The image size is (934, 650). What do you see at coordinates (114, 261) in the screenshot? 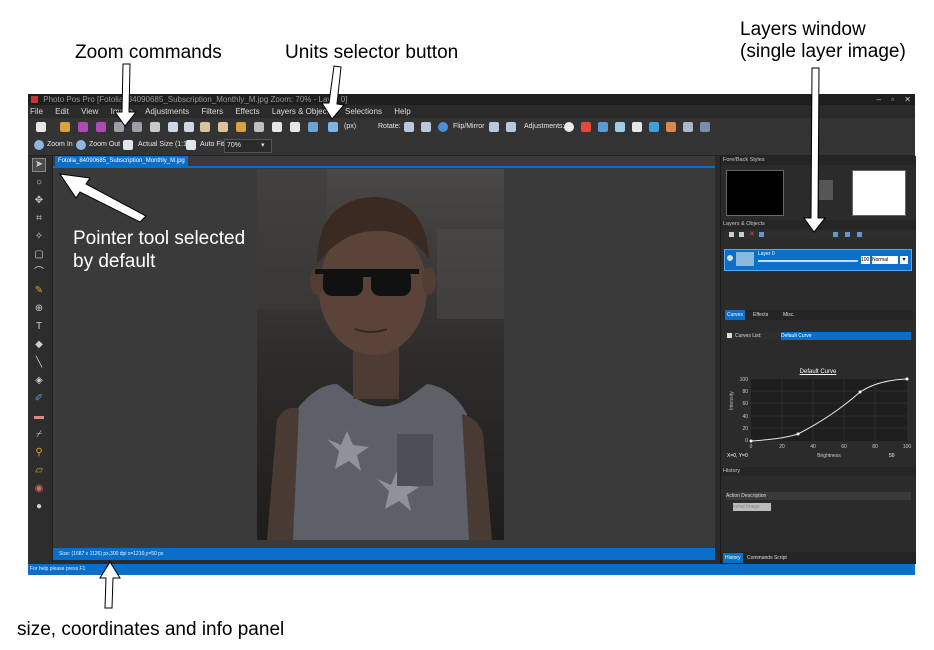
I see `callout-pointer-tool-2: by default` at bounding box center [114, 261].